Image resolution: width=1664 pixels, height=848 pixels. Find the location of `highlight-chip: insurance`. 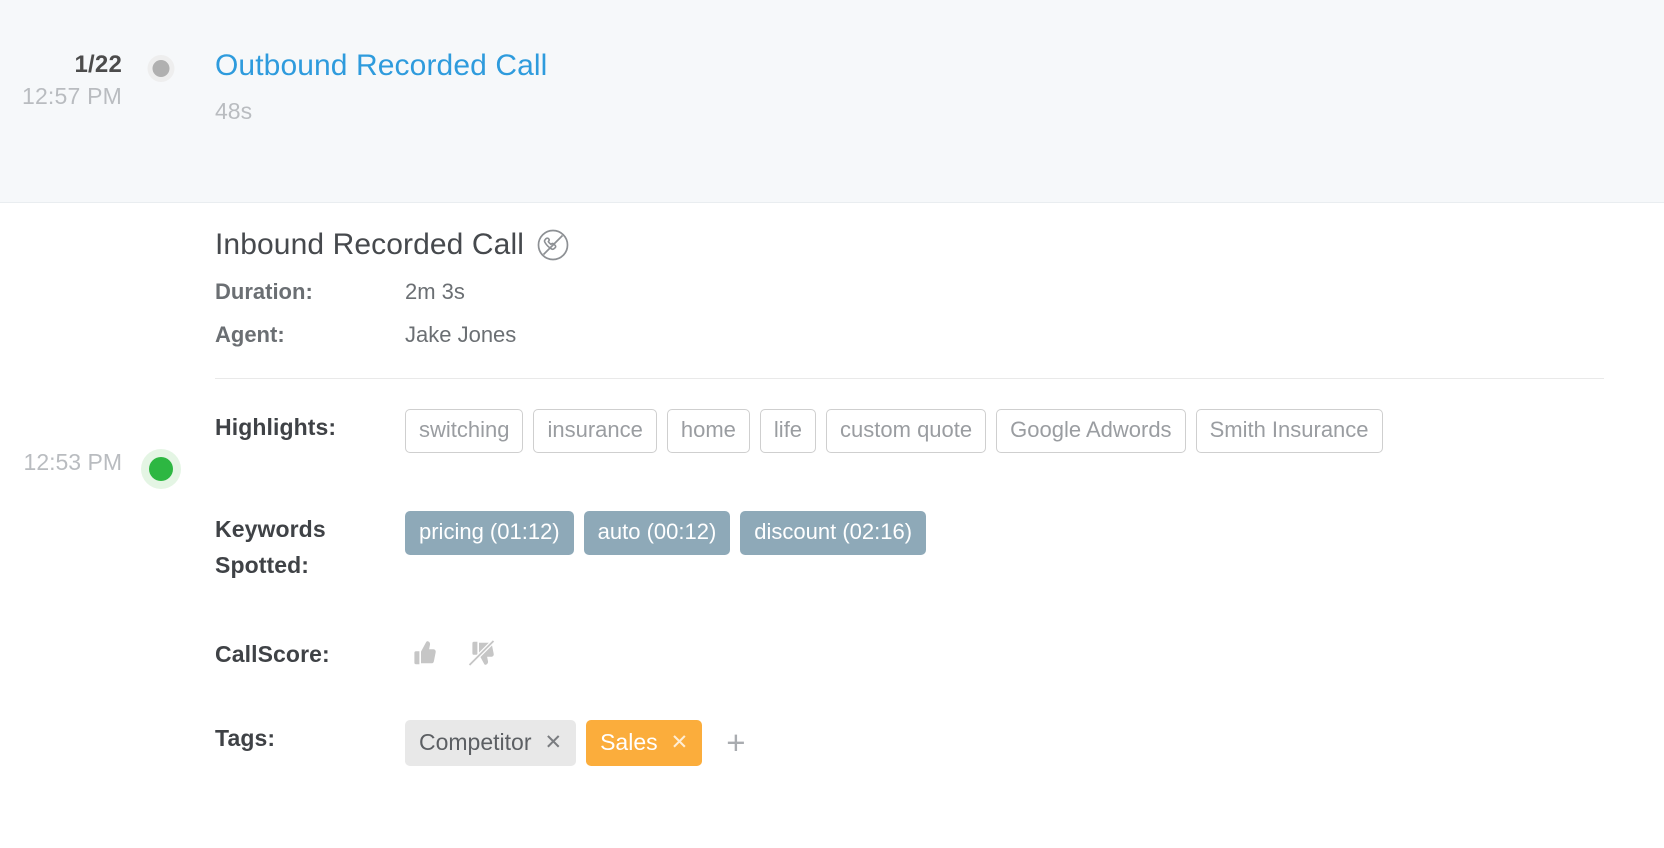

highlight-chip: insurance is located at coordinates (595, 431).